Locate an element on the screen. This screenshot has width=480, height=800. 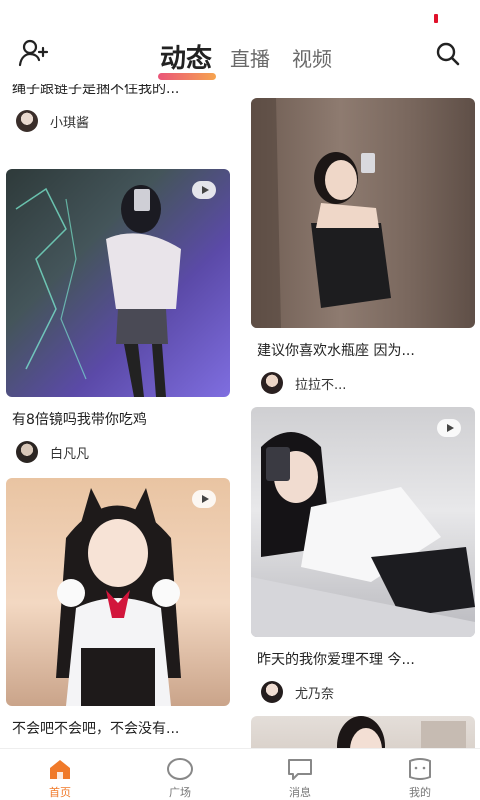
header-tabs: 动态 直播 视频 is located at coordinates (255, 57).